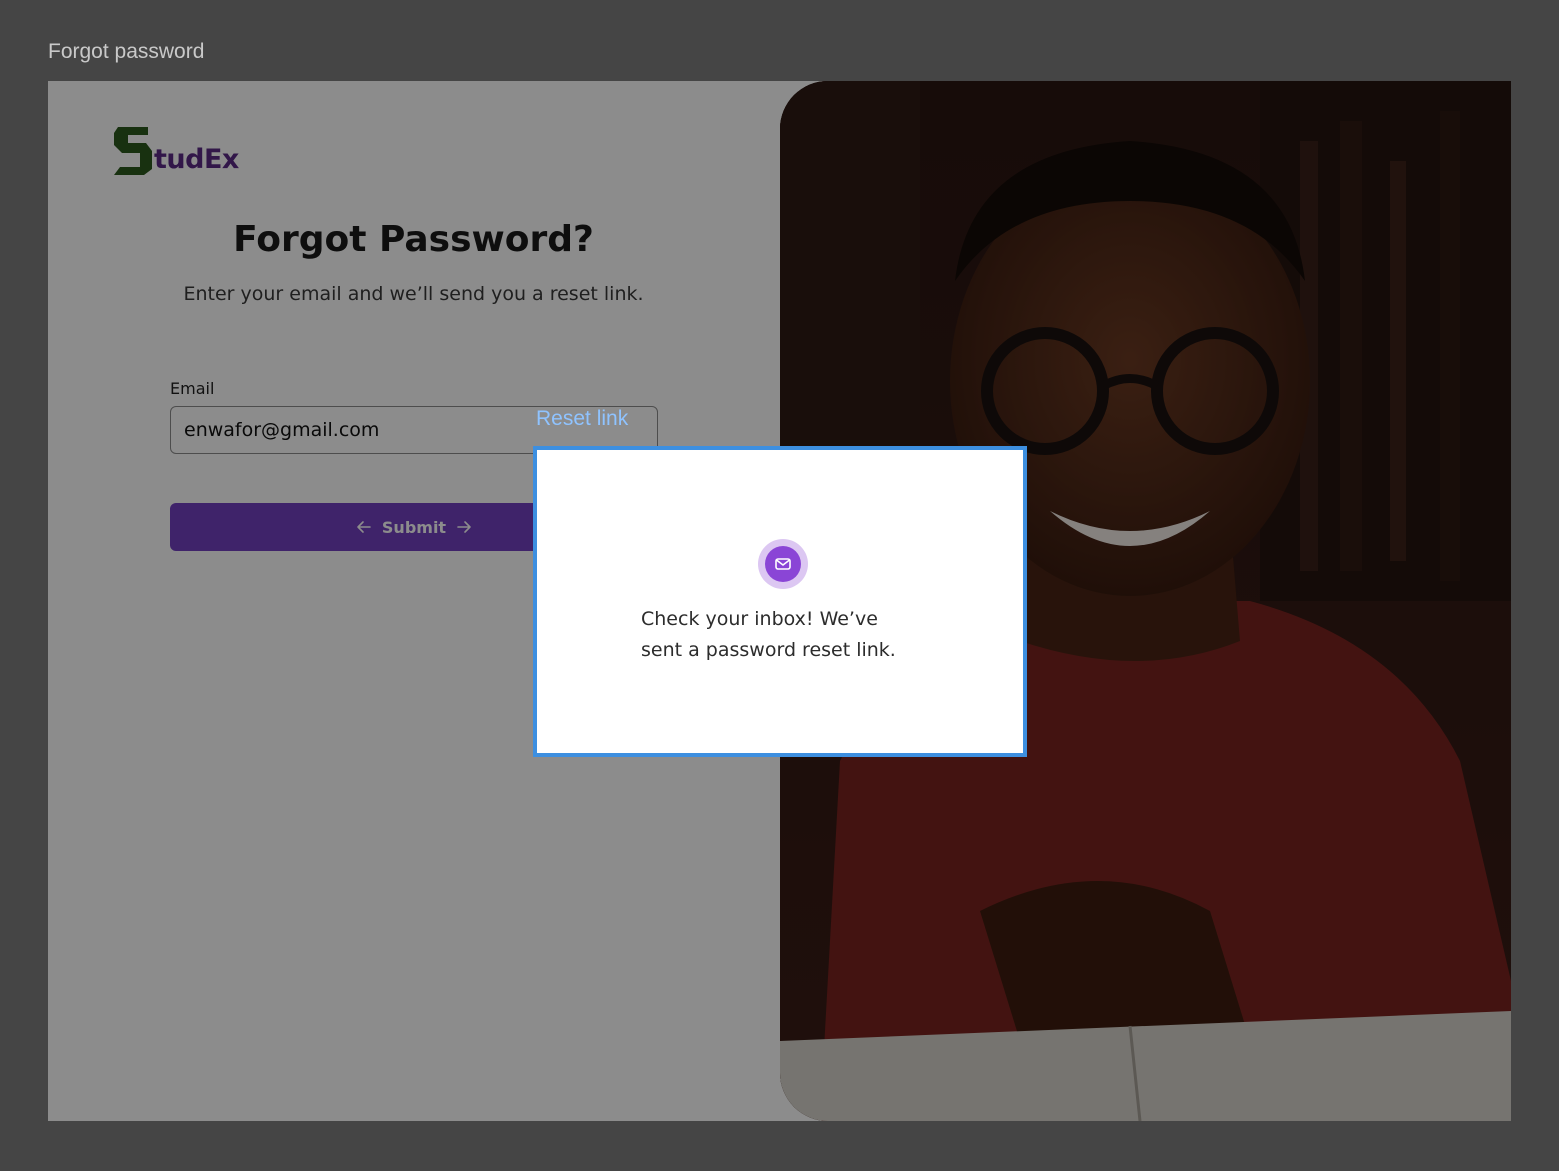  What do you see at coordinates (192, 388) in the screenshot?
I see `email-label: Email` at bounding box center [192, 388].